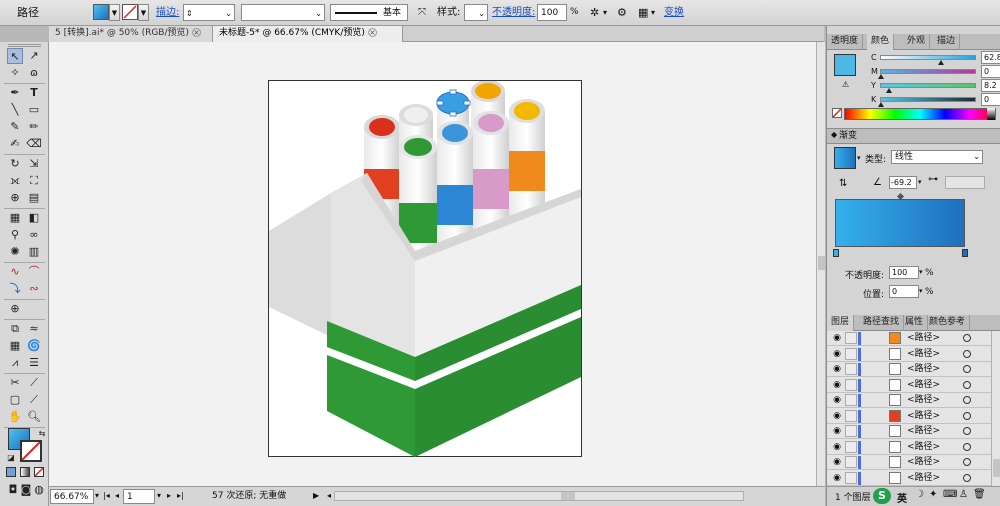 This screenshot has height=506, width=1000. Describe the element at coordinates (845, 65) in the screenshot. I see `color-fill-swatch` at that location.